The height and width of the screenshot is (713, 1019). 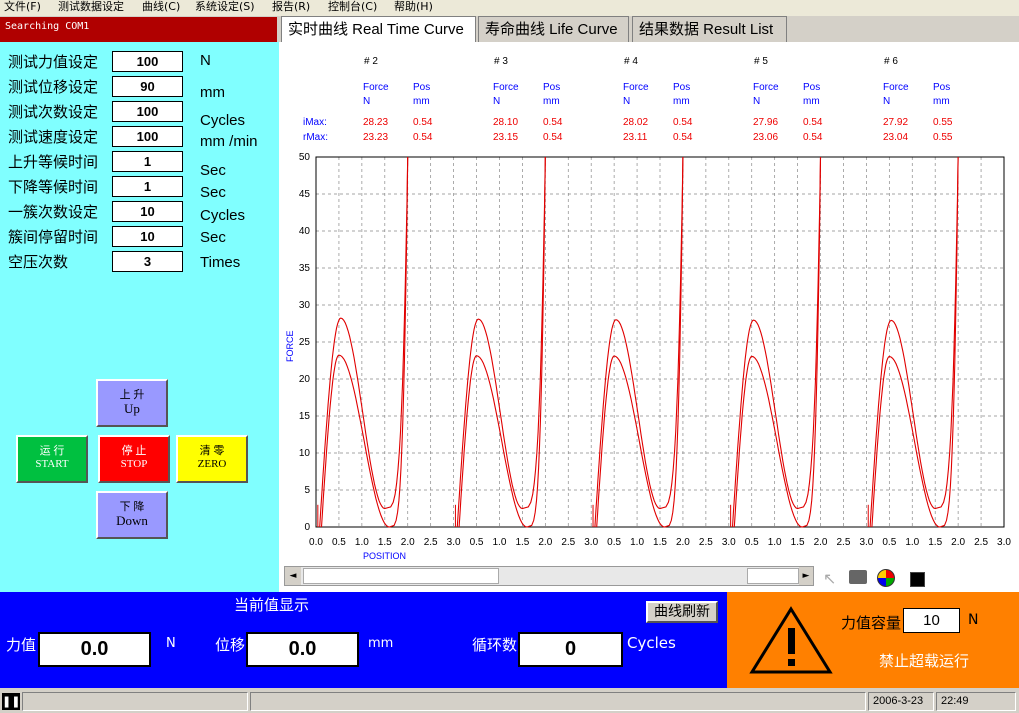 What do you see at coordinates (91, 7) in the screenshot?
I see `menu-test-data: 测试数据设定` at bounding box center [91, 7].